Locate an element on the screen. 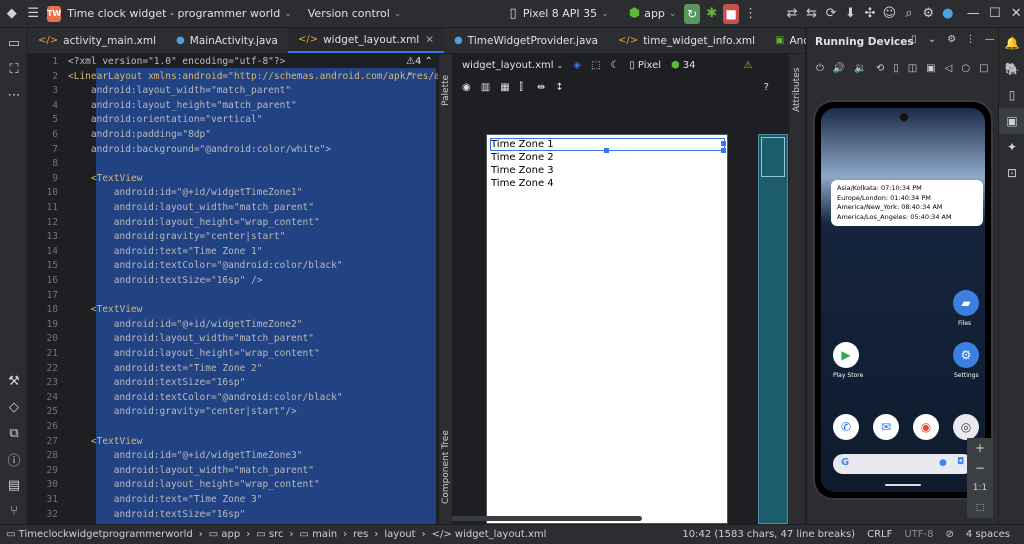 This screenshot has width=1024, height=544. fit-screen-button: ⬚ is located at coordinates (980, 508).